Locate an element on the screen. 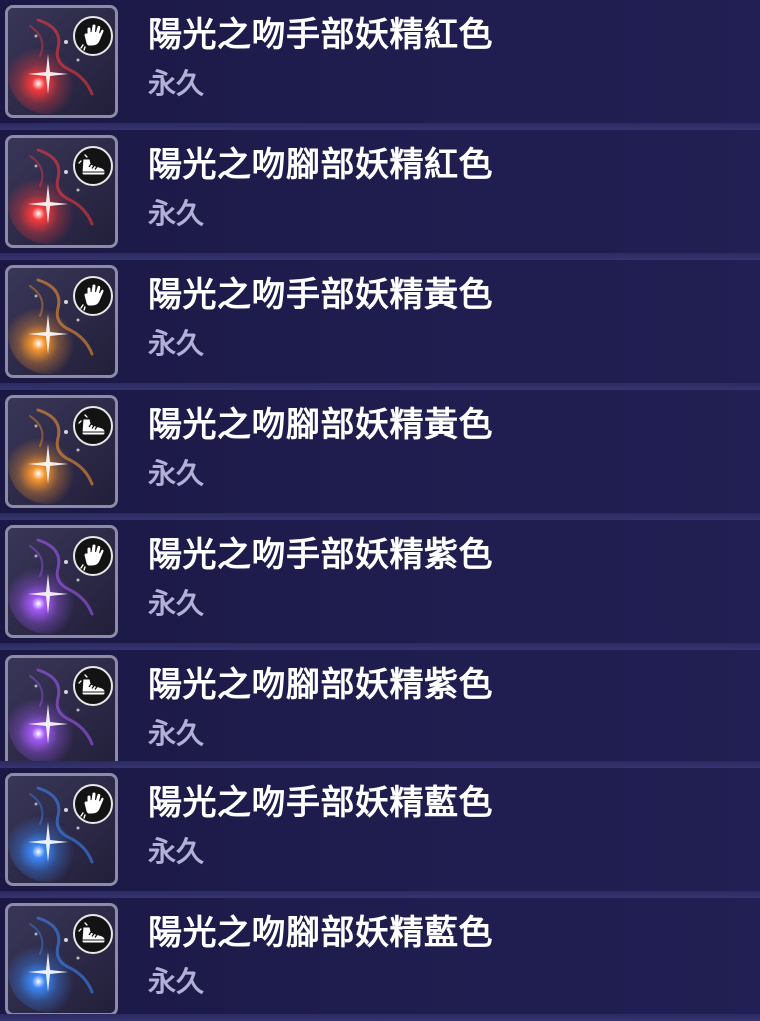 The image size is (760, 1021). list-item: 陽光之吻手部妖精紫色永久 is located at coordinates (380, 585).